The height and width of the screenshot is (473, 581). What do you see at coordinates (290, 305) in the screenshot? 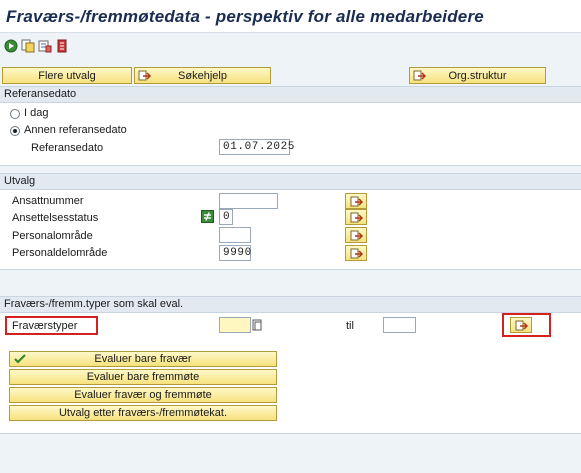
I see `section-header: Fraværs-/fremm.typer som skal eval.` at bounding box center [290, 305].